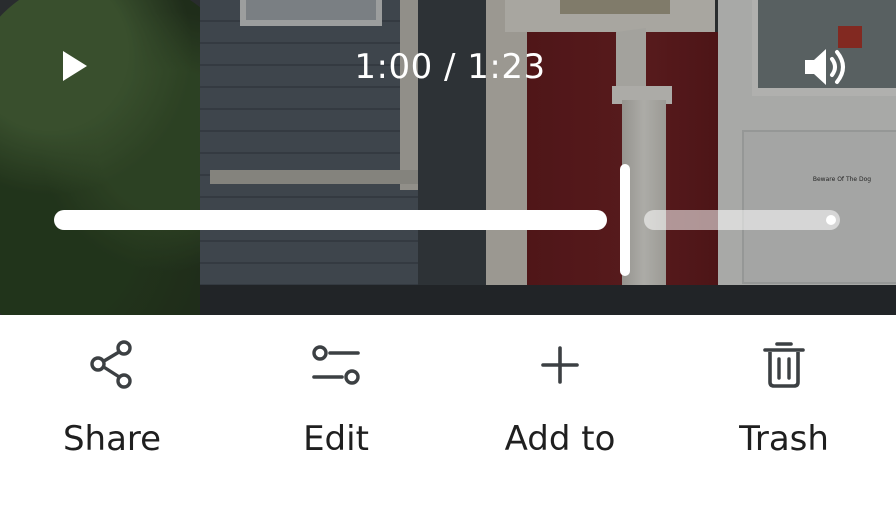  Describe the element at coordinates (784, 439) in the screenshot. I see `trash-label: Trash` at that location.